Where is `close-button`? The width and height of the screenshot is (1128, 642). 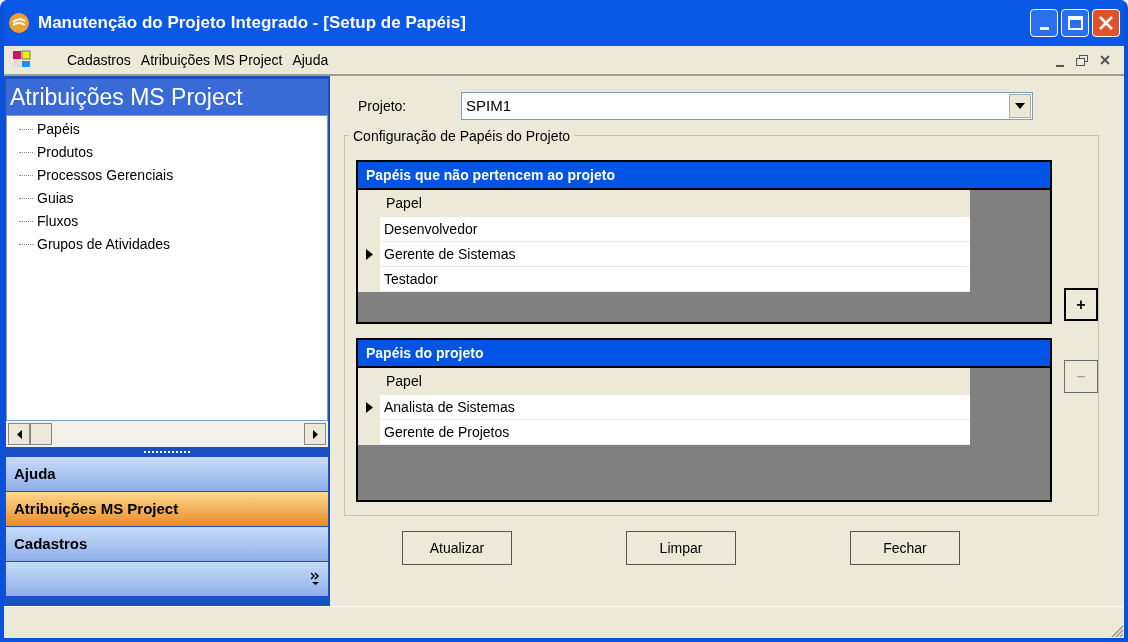
close-button is located at coordinates (1106, 23).